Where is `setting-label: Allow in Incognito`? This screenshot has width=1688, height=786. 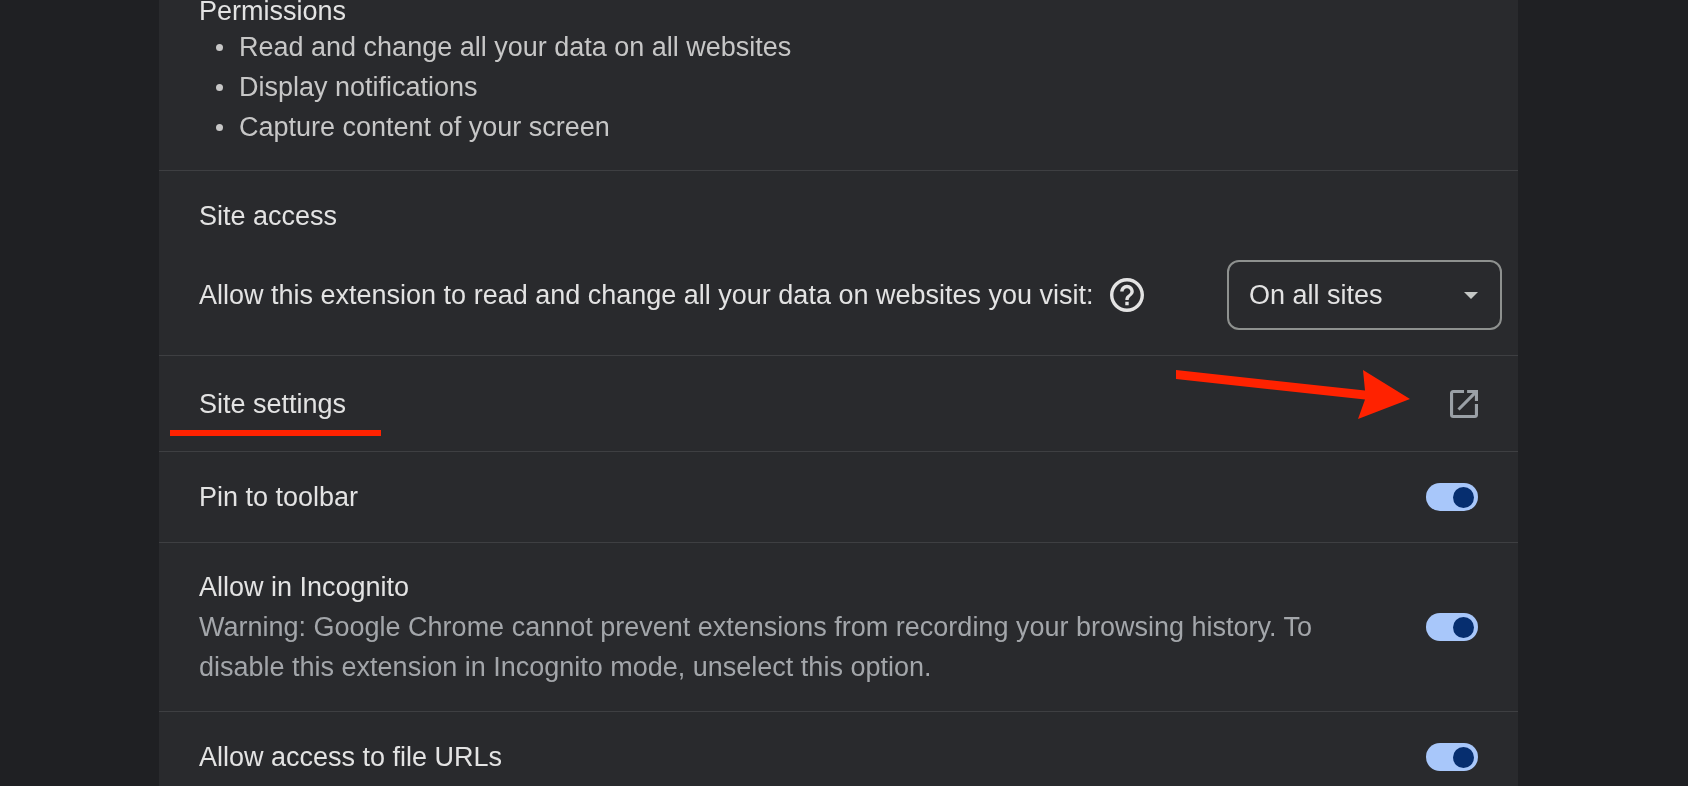
setting-label: Allow in Incognito is located at coordinates (304, 587).